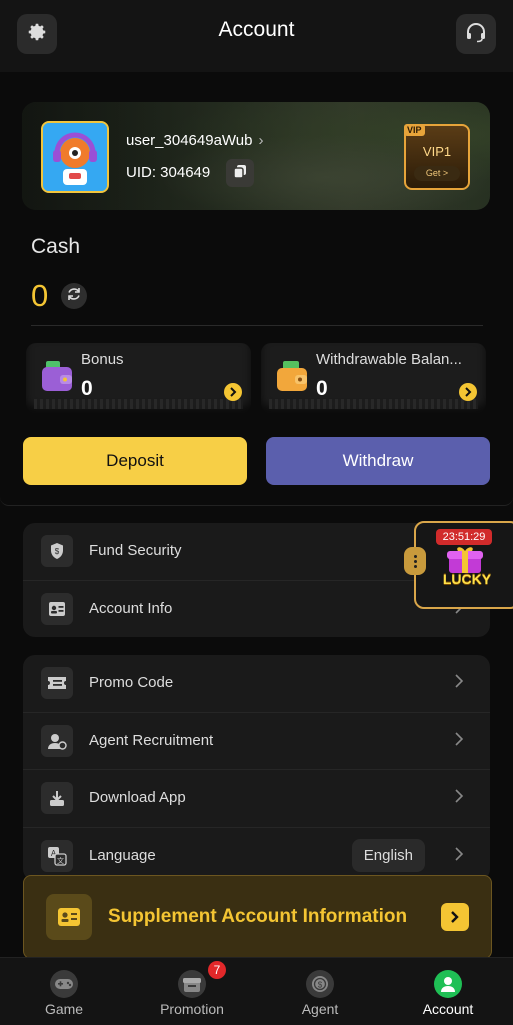  What do you see at coordinates (56, 246) in the screenshot?
I see `cash-label: Cash` at bounding box center [56, 246].